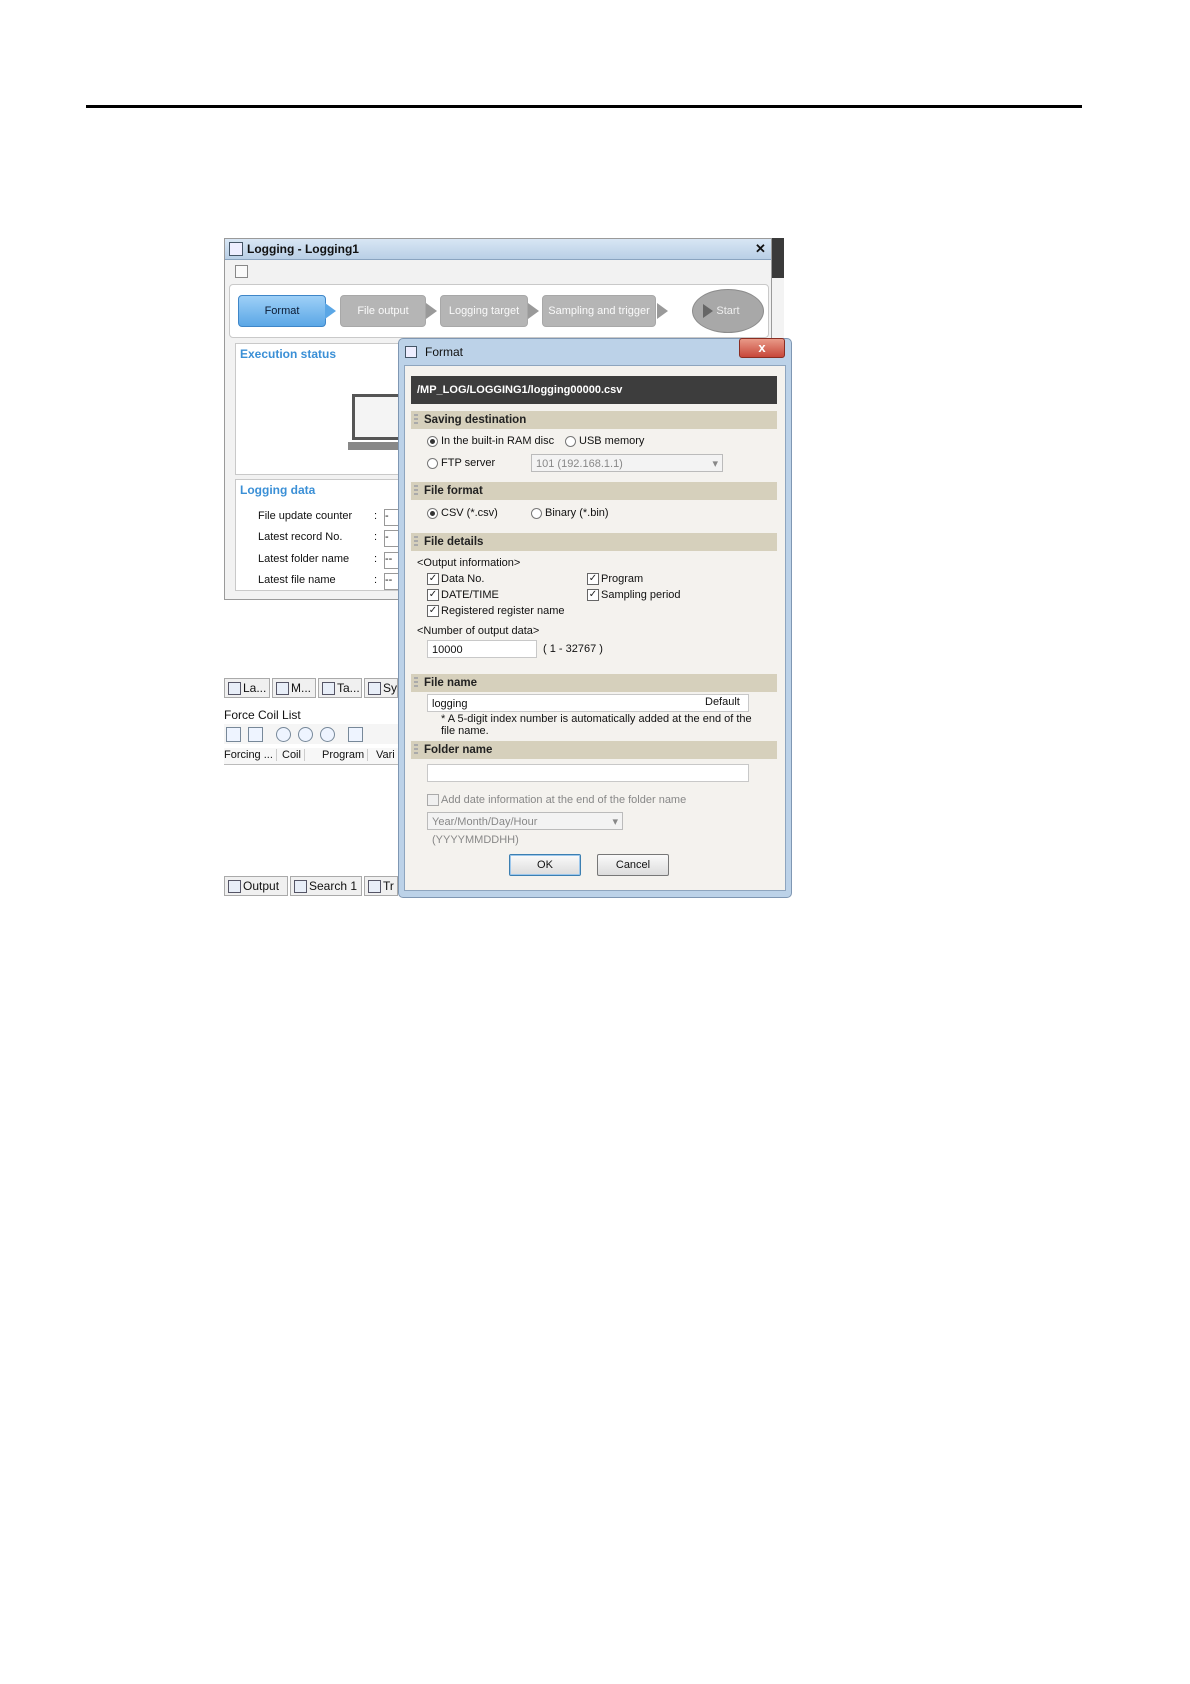  I want to click on number-output-input: 10000, so click(482, 649).